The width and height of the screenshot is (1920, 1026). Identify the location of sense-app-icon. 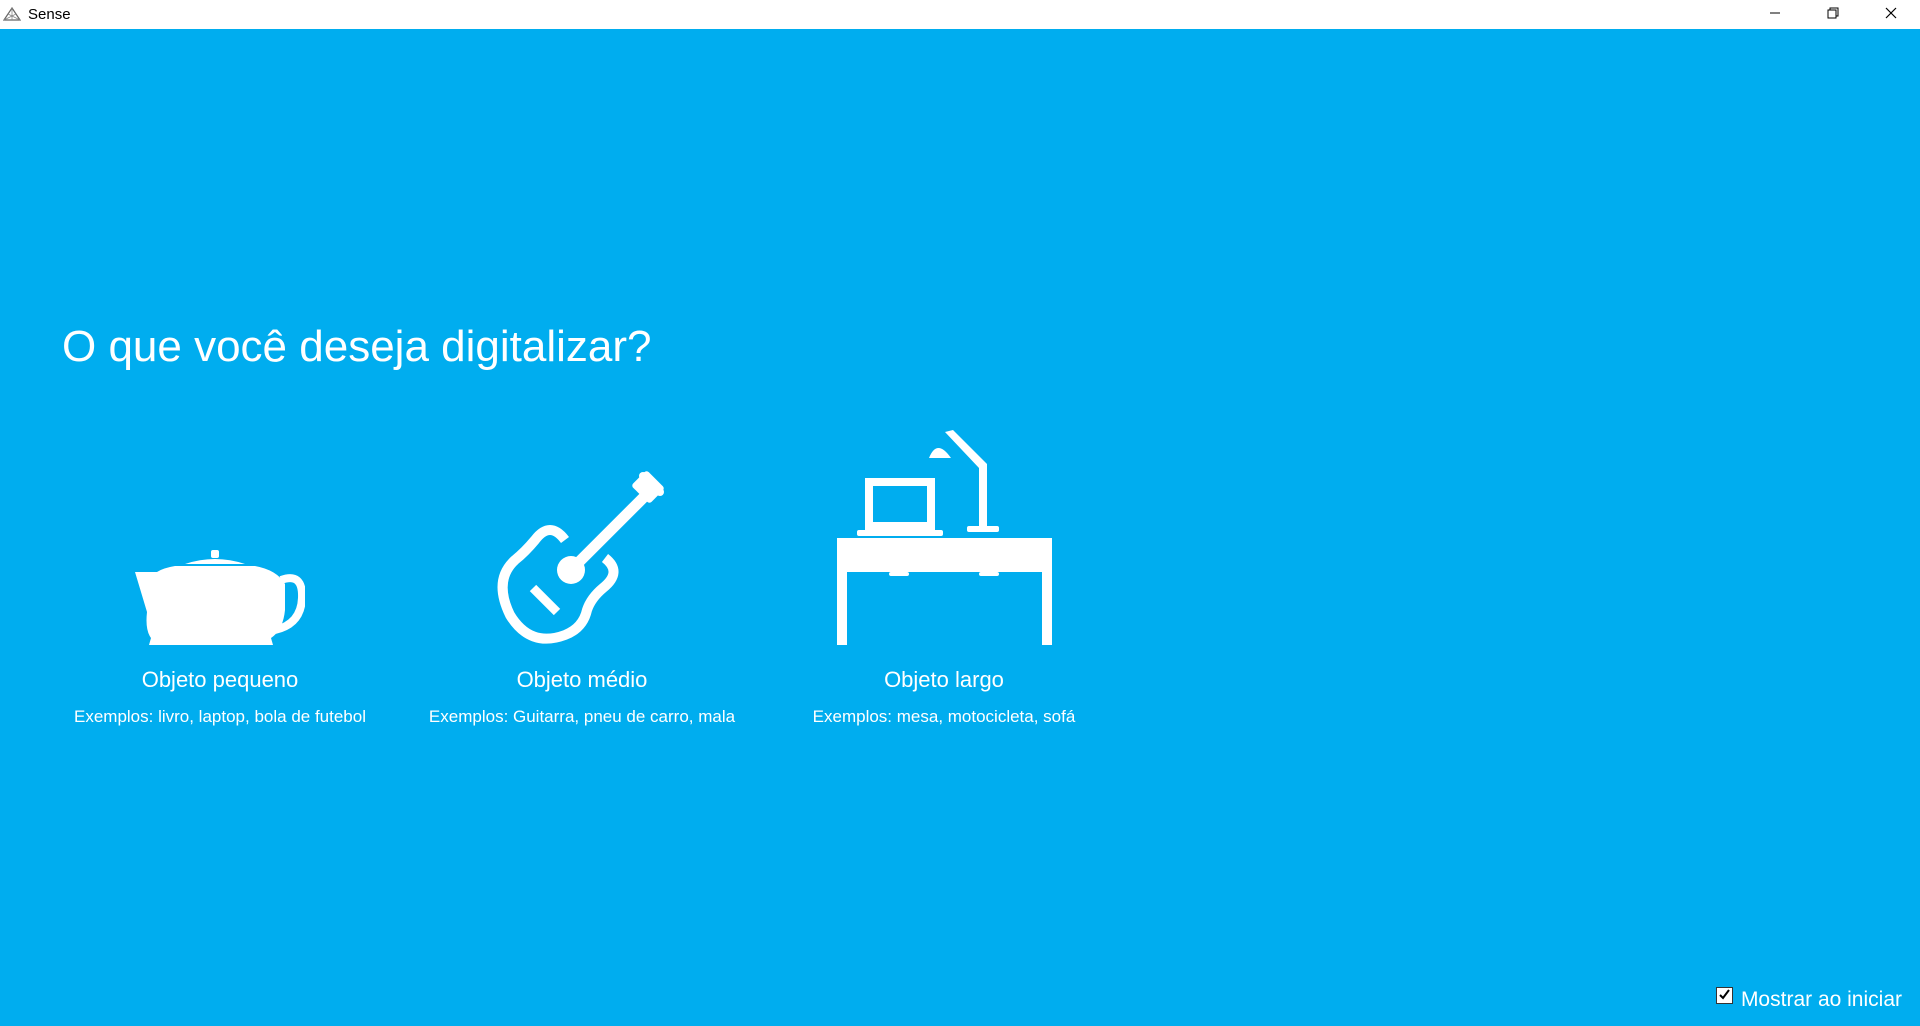
(12, 15).